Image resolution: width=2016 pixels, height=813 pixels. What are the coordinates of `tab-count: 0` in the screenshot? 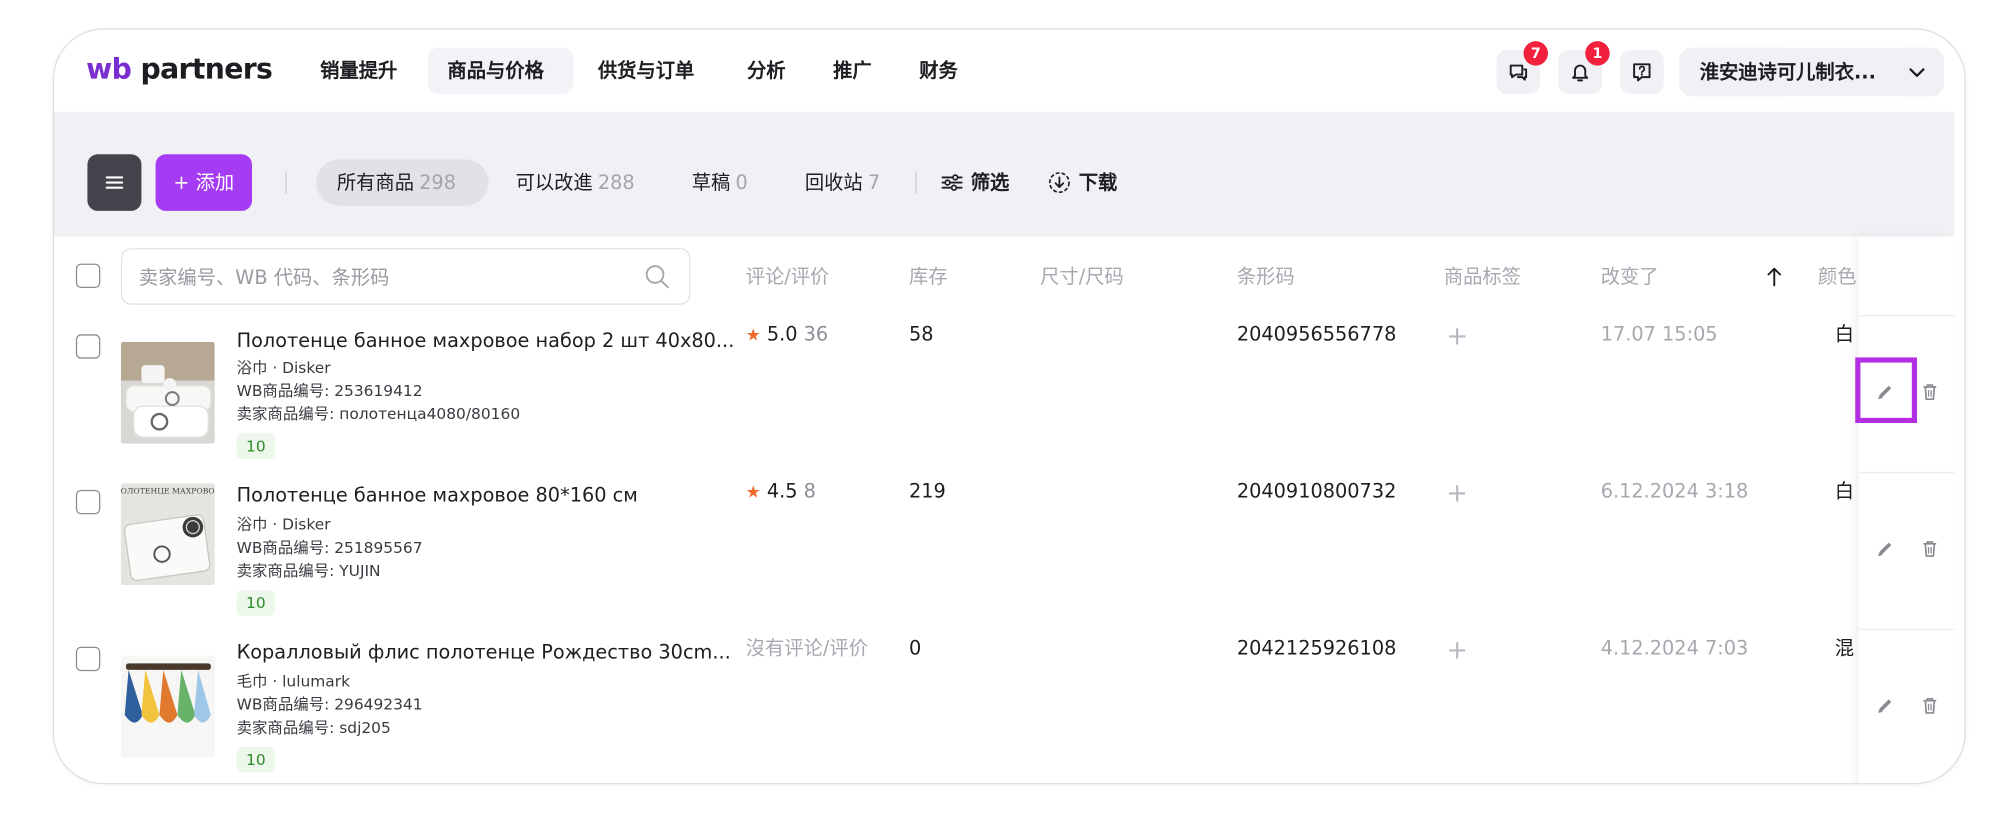 It's located at (741, 182).